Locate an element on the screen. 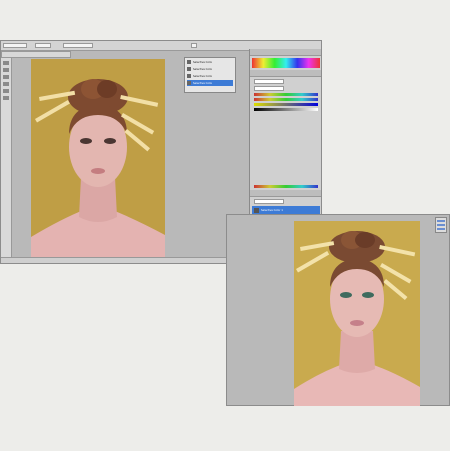 Image resolution: width=450 pixels, height=451 pixels. black-slider is located at coordinates (286, 109).